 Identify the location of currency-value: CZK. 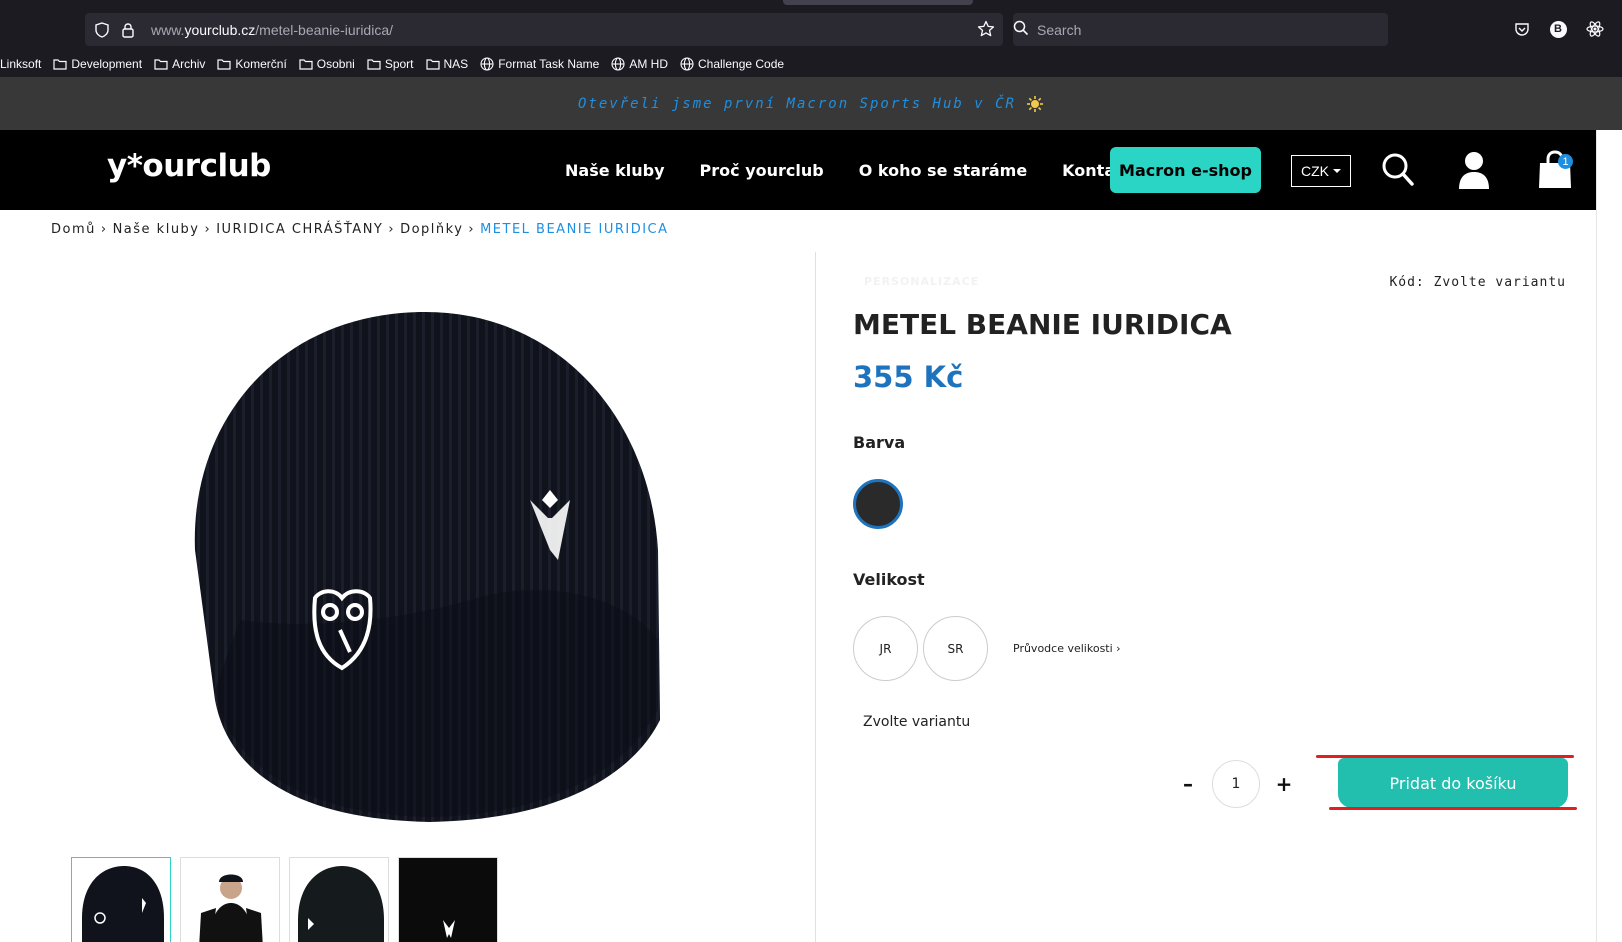
(1315, 171).